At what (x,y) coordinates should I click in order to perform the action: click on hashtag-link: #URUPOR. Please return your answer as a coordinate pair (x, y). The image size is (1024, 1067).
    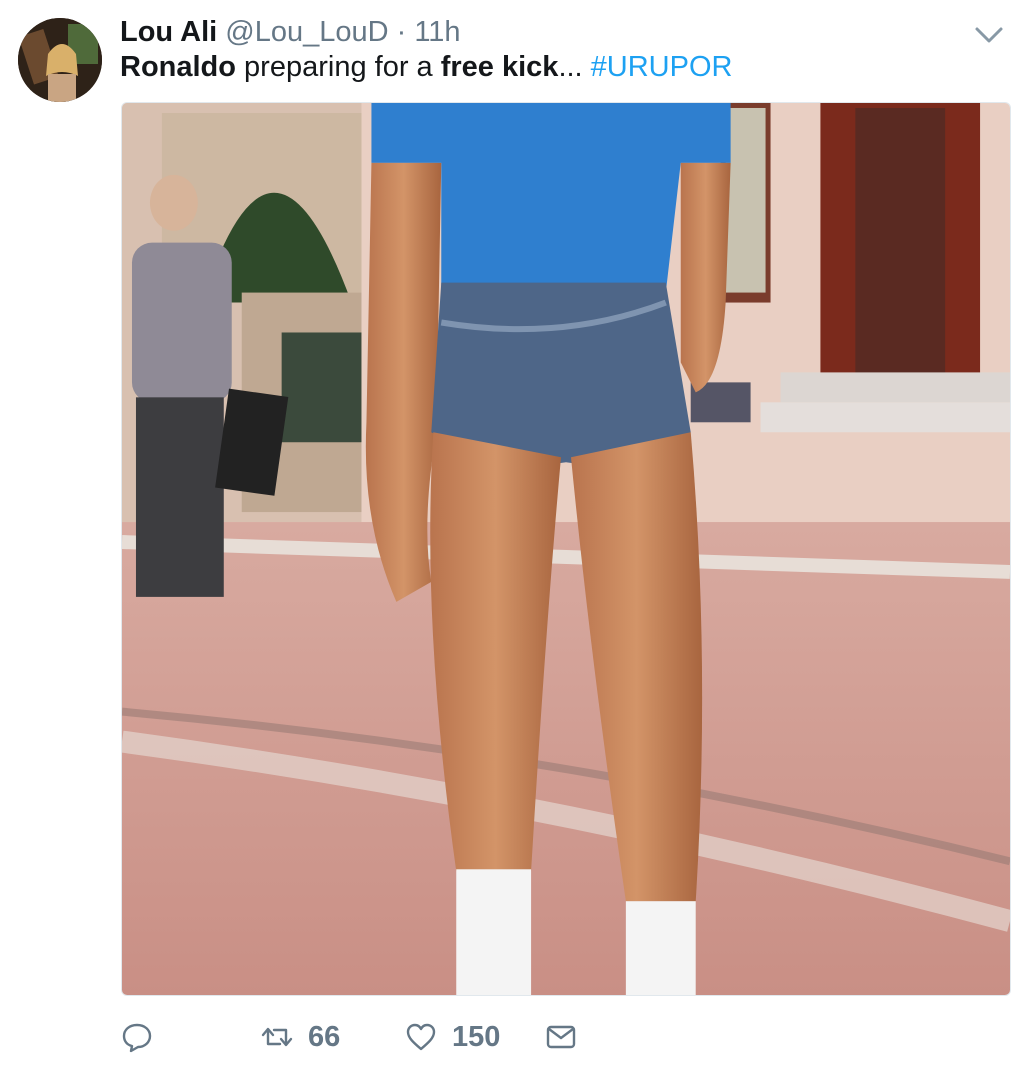
    Looking at the image, I should click on (662, 67).